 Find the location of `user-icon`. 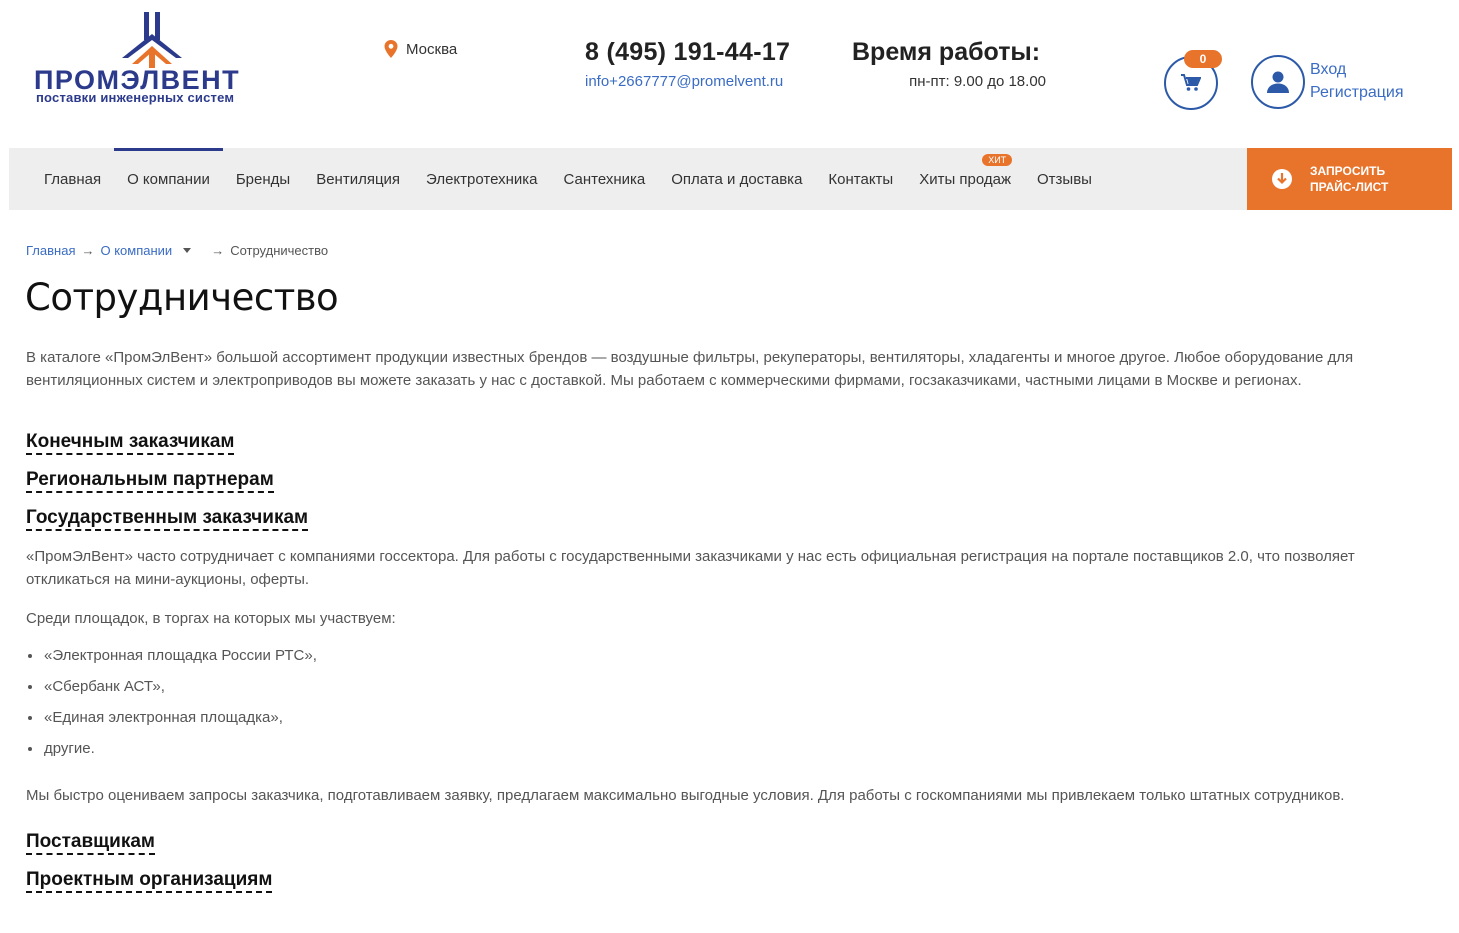

user-icon is located at coordinates (1278, 82).